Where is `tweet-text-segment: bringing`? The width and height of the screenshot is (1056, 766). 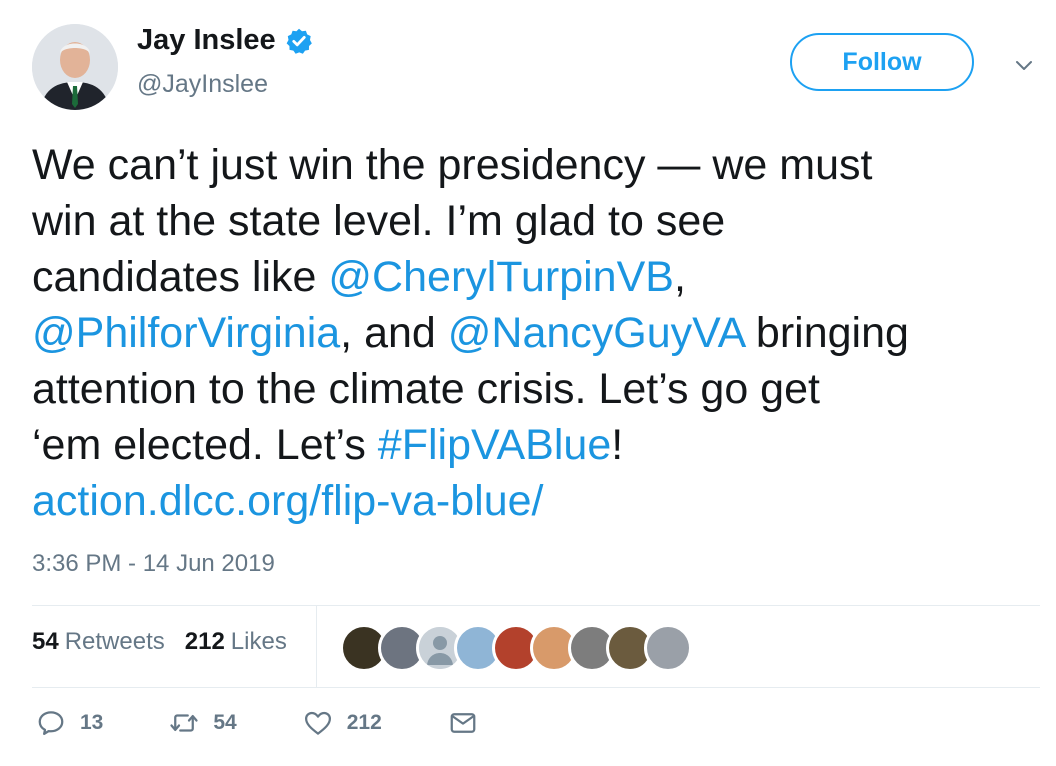
tweet-text-segment: bringing is located at coordinates (826, 333).